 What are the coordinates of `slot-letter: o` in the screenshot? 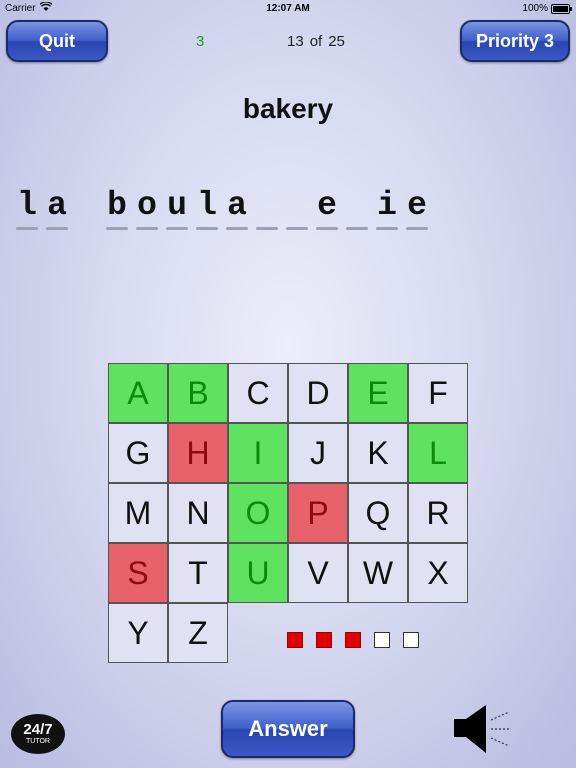 It's located at (147, 205).